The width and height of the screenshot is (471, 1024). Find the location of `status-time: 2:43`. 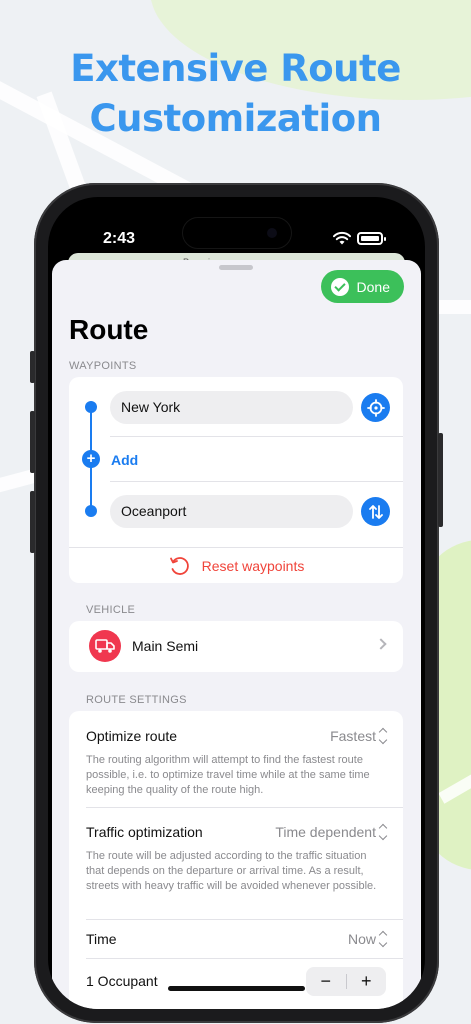

status-time: 2:43 is located at coordinates (119, 238).